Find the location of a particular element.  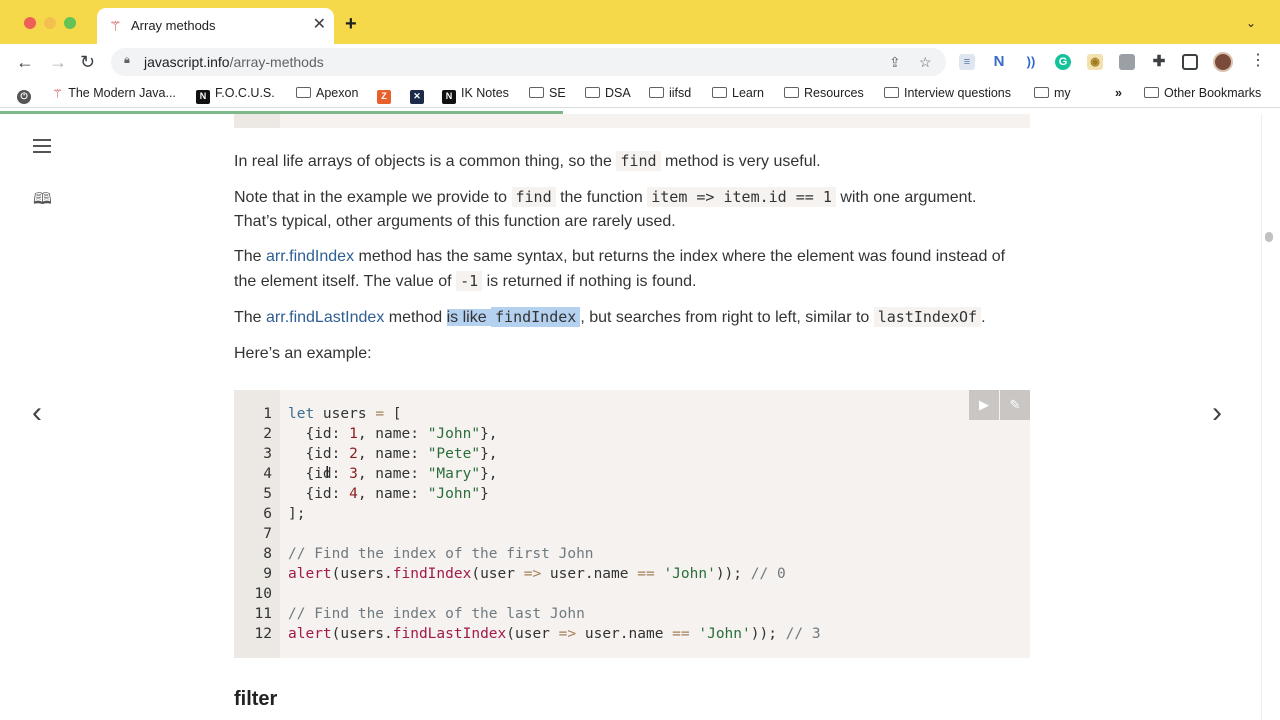

text: the element itself. The value of is located at coordinates (345, 281).